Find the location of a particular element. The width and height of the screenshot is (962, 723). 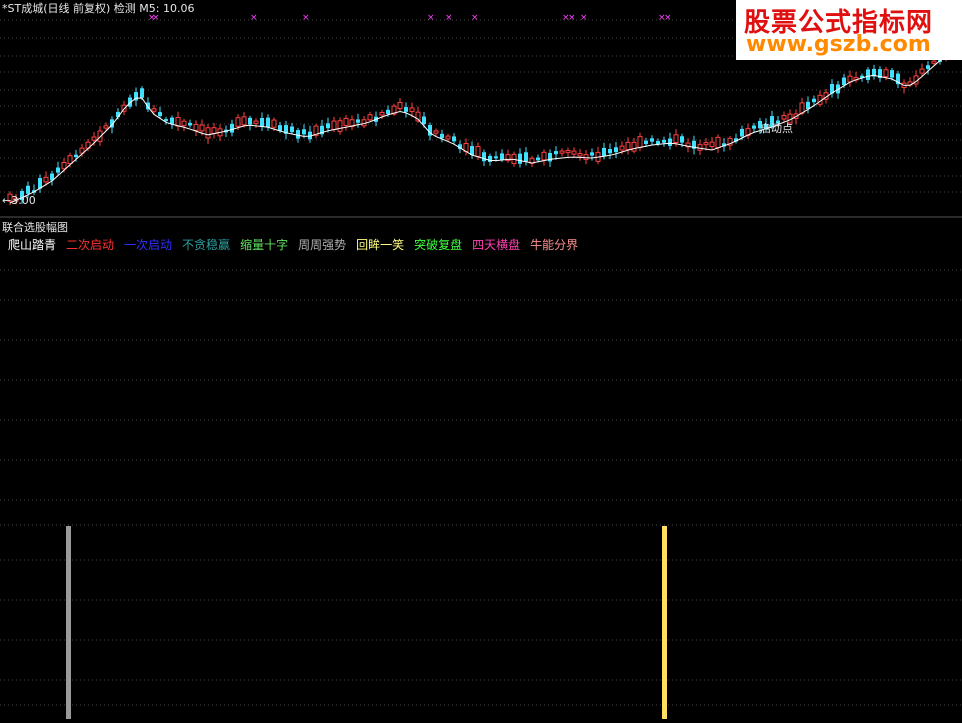

legend-item: 二次启动 is located at coordinates (90, 245).